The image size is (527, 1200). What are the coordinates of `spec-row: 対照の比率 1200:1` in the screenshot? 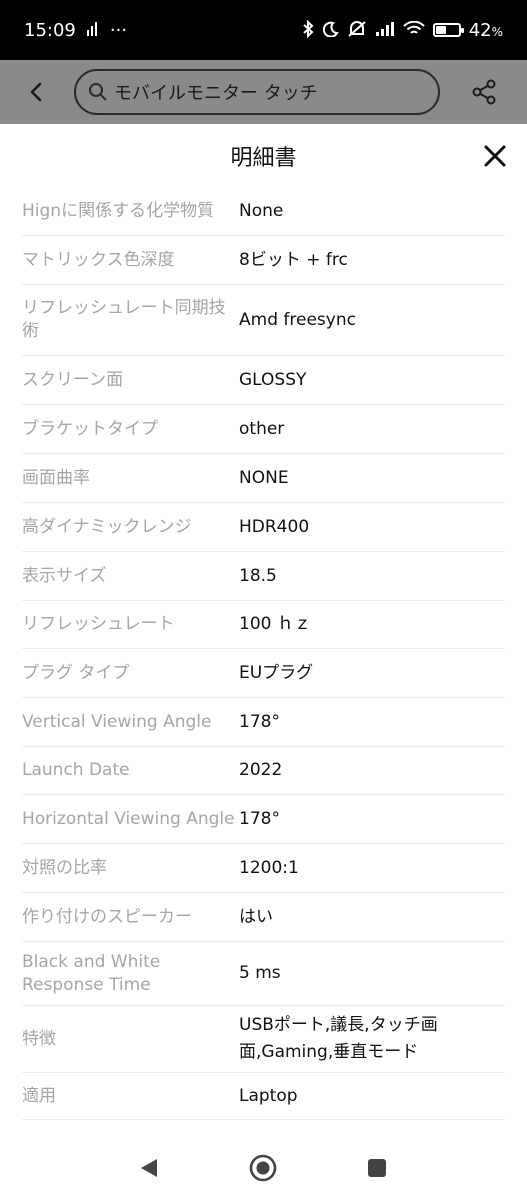 It's located at (263, 868).